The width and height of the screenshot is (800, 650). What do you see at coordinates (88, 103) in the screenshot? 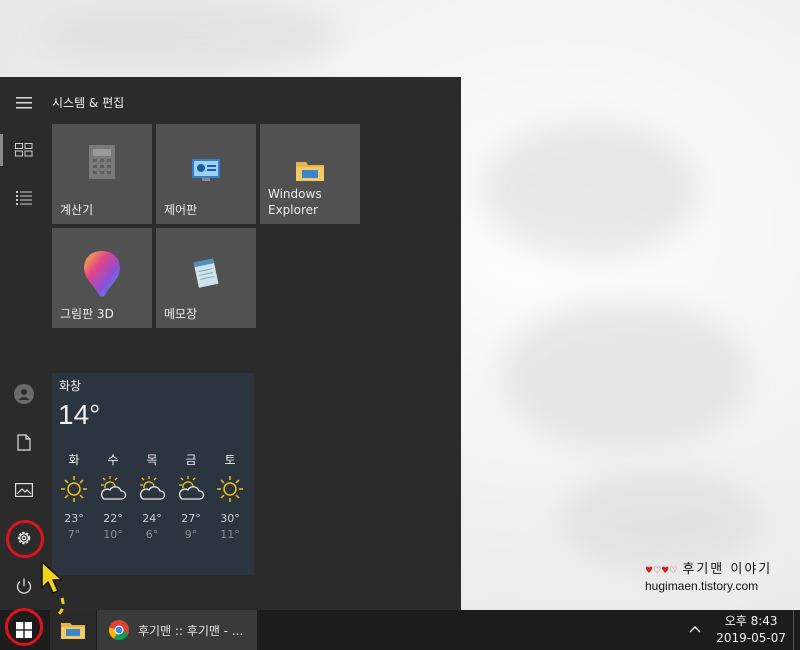
I see `tile-group-title: 시스템 & 편집` at bounding box center [88, 103].